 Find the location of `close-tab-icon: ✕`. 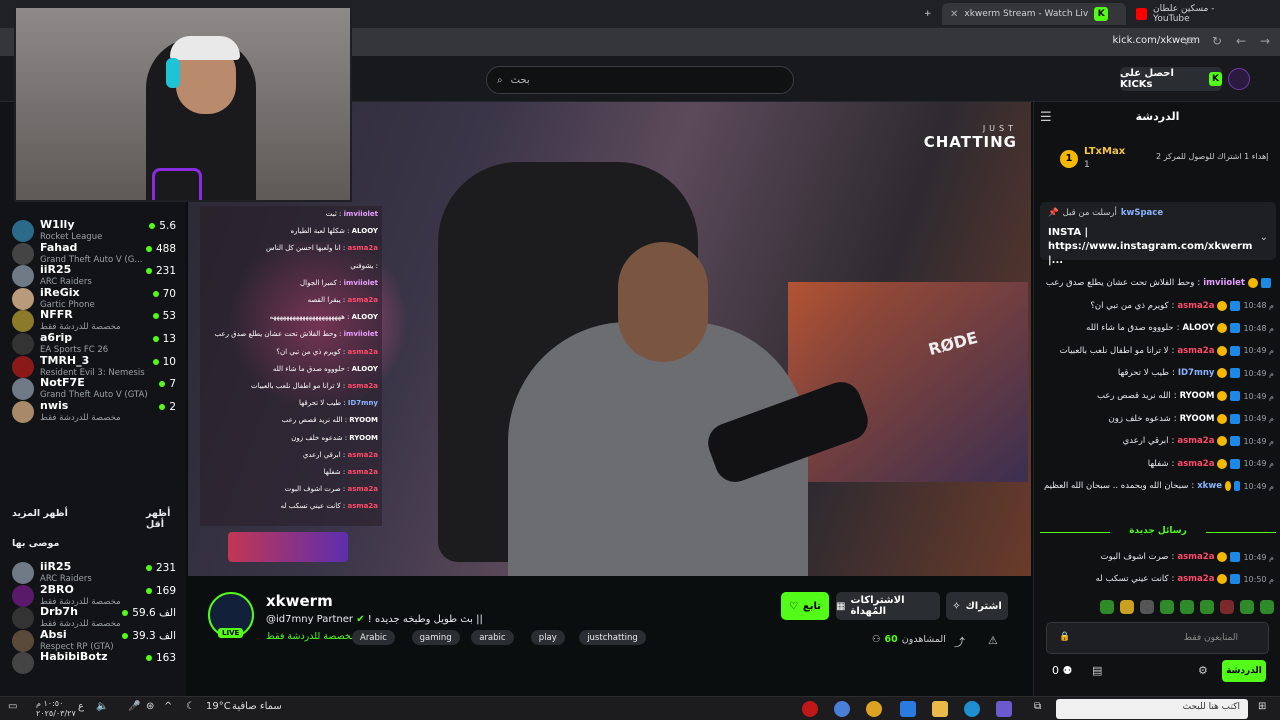

close-tab-icon: ✕ is located at coordinates (954, 14).